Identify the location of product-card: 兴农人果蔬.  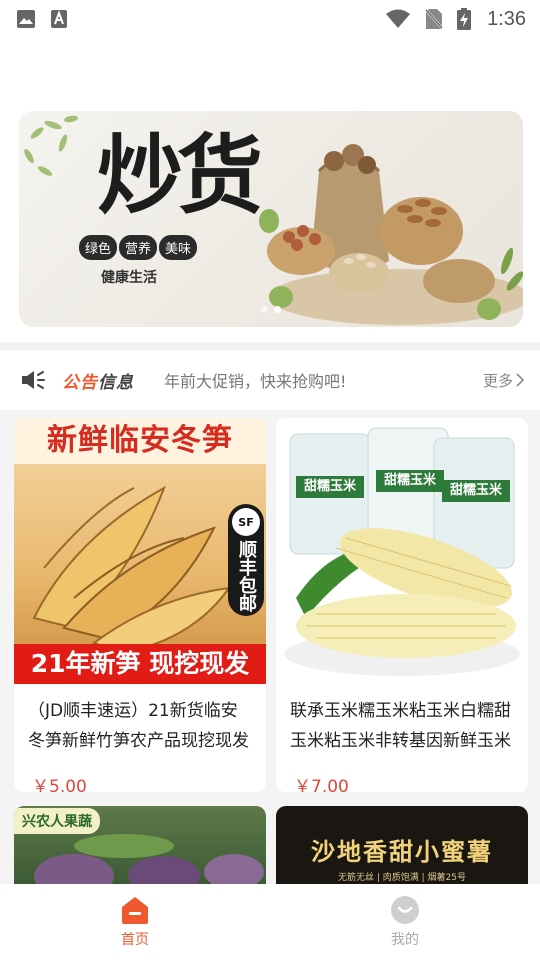
(140, 845).